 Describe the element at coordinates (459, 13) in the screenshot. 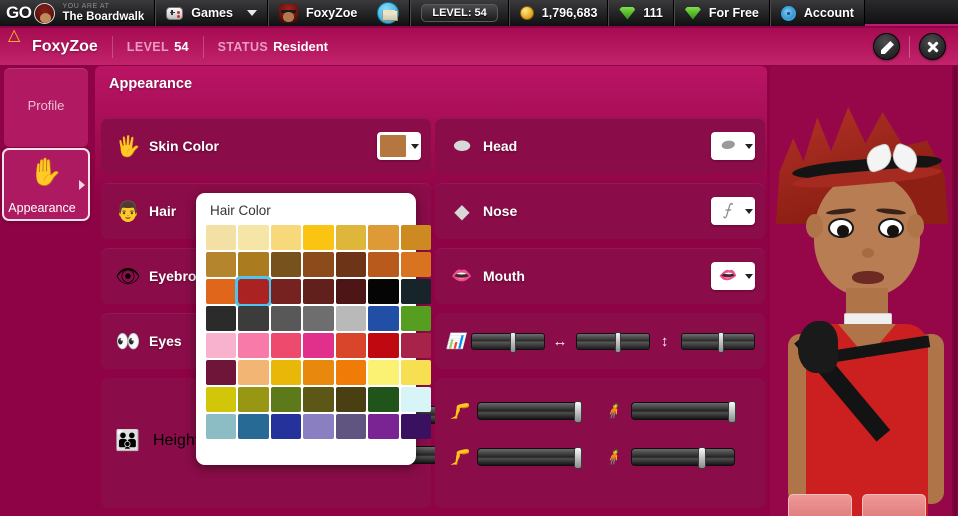

I see `nav-level: LEVEL: 54` at that location.